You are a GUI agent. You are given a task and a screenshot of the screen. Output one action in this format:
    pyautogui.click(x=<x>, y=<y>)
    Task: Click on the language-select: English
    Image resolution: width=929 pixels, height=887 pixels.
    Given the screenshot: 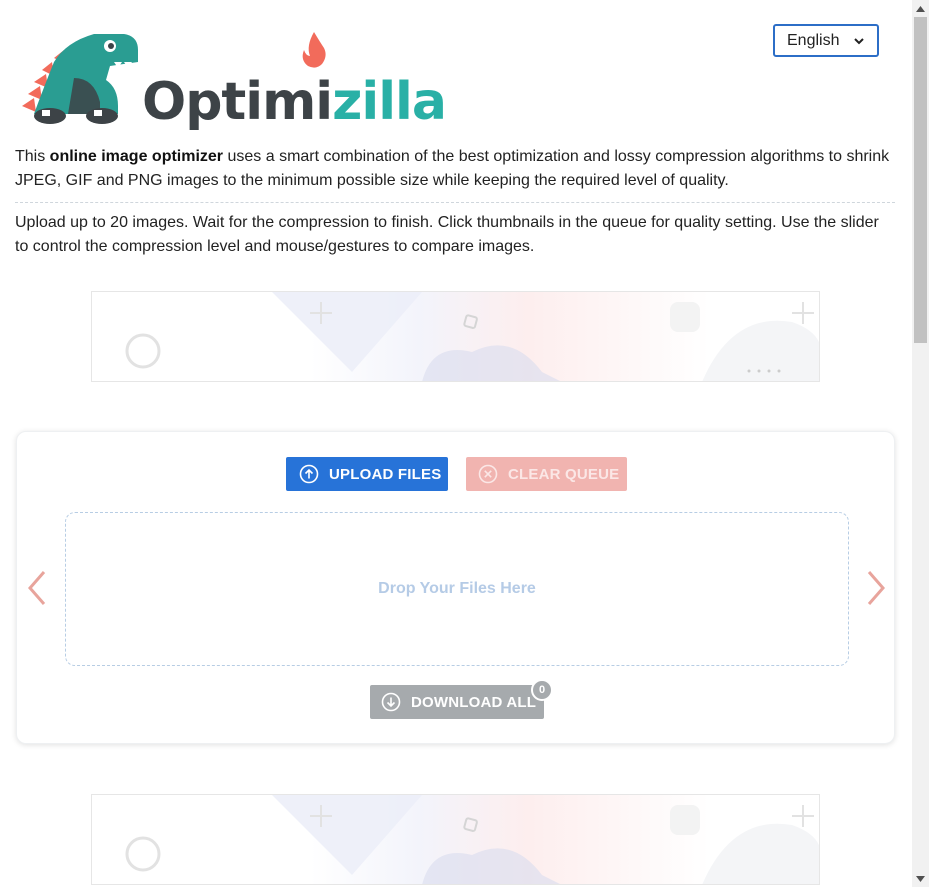 What is the action you would take?
    pyautogui.click(x=826, y=40)
    